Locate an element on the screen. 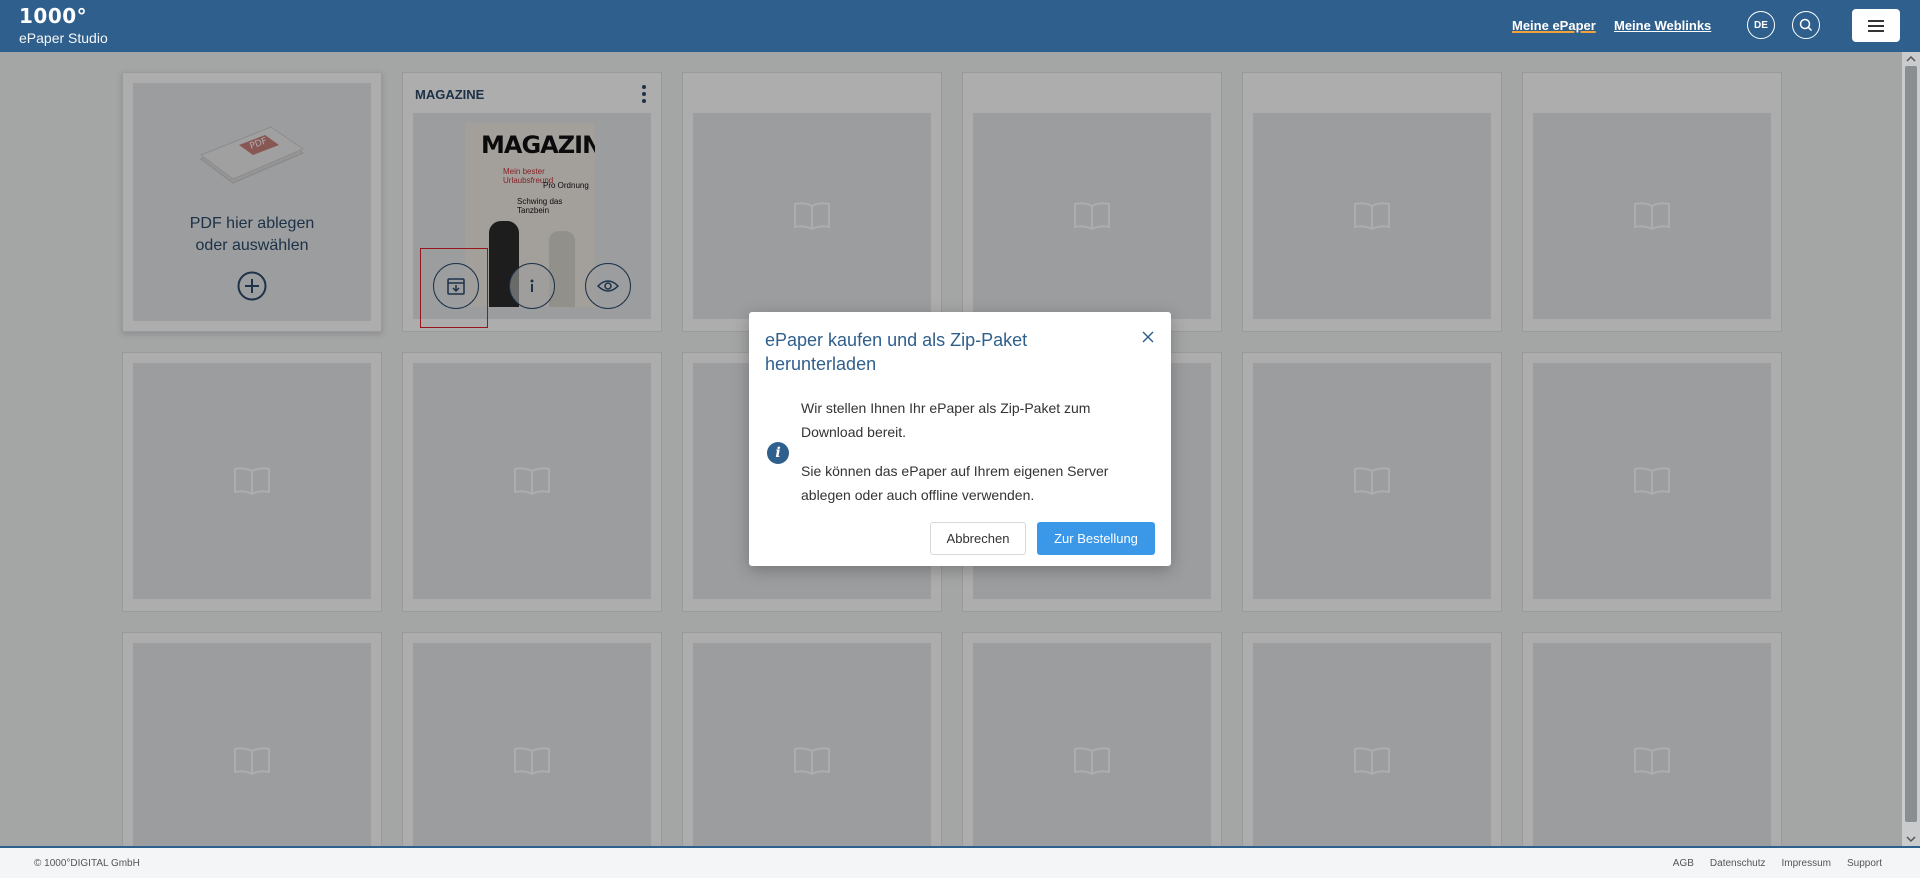  menu-button is located at coordinates (1876, 25).